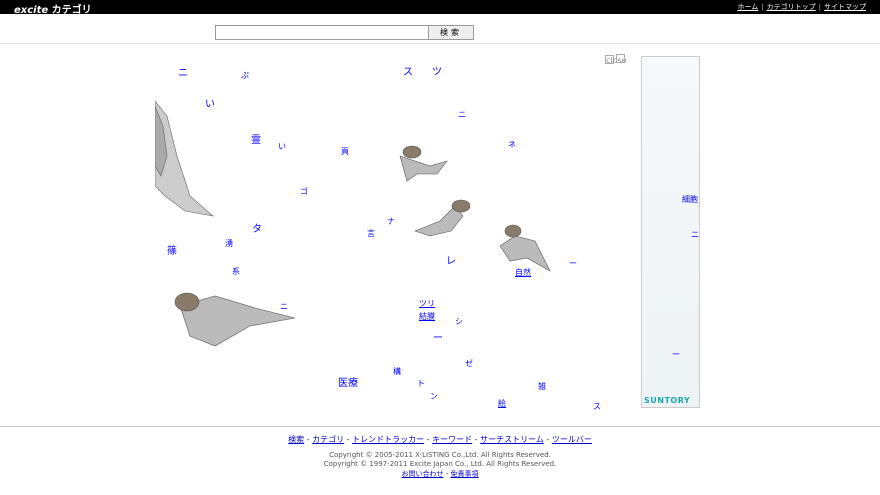 The width and height of the screenshot is (880, 495). What do you see at coordinates (256, 138) in the screenshot?
I see `stage-word: 霊` at bounding box center [256, 138].